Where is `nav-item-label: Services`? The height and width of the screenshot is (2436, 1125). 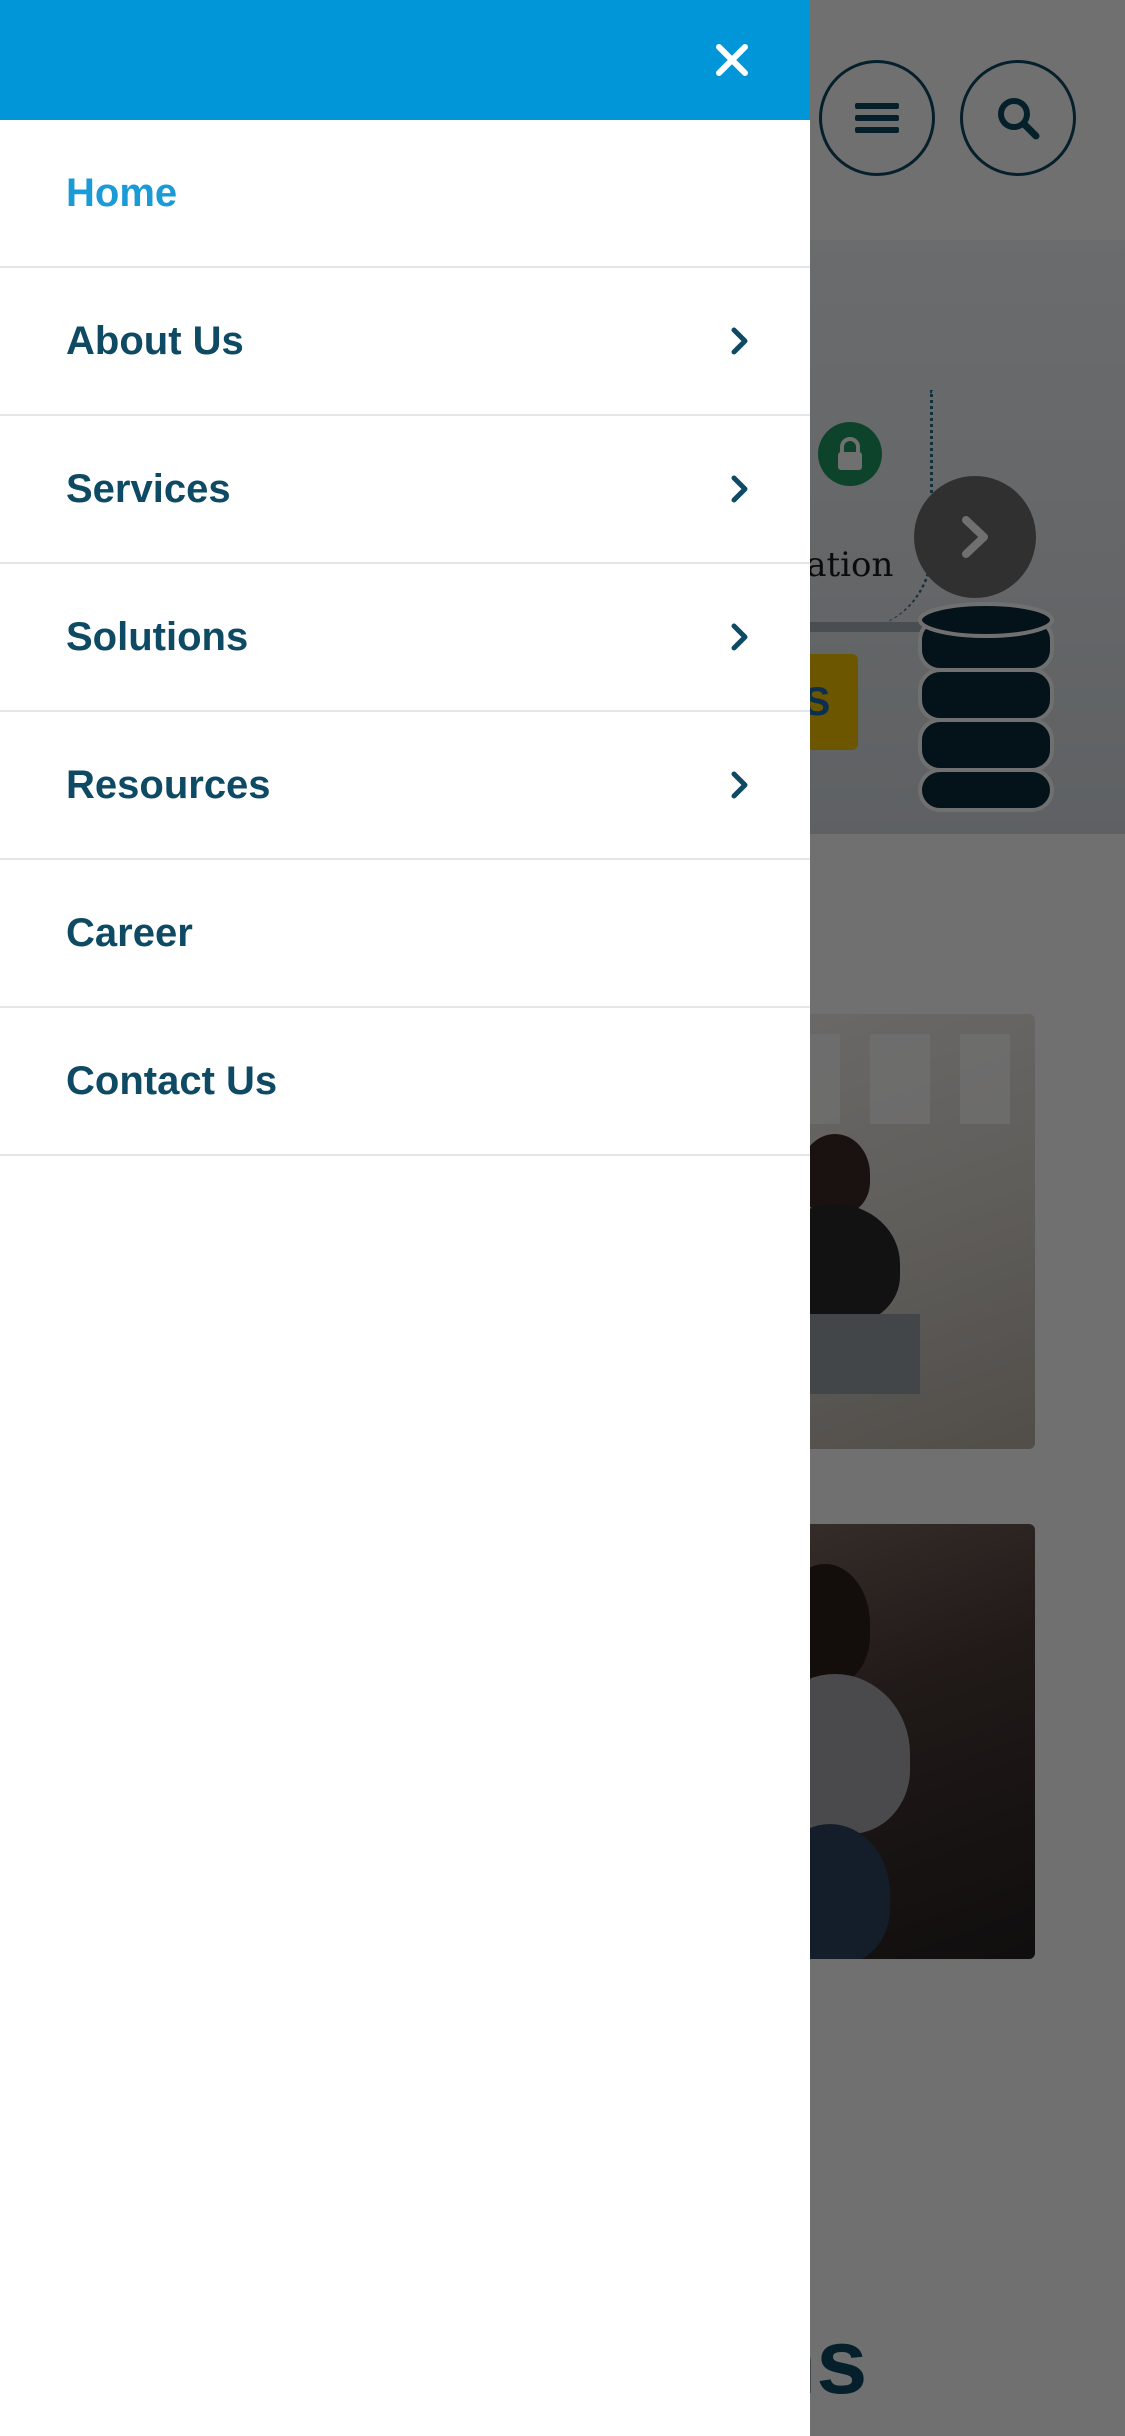 nav-item-label: Services is located at coordinates (148, 488).